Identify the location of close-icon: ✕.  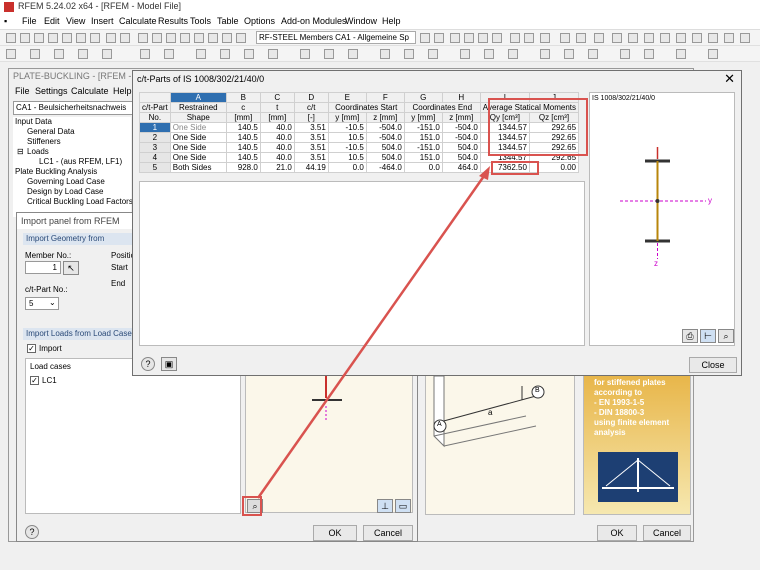
(729, 79).